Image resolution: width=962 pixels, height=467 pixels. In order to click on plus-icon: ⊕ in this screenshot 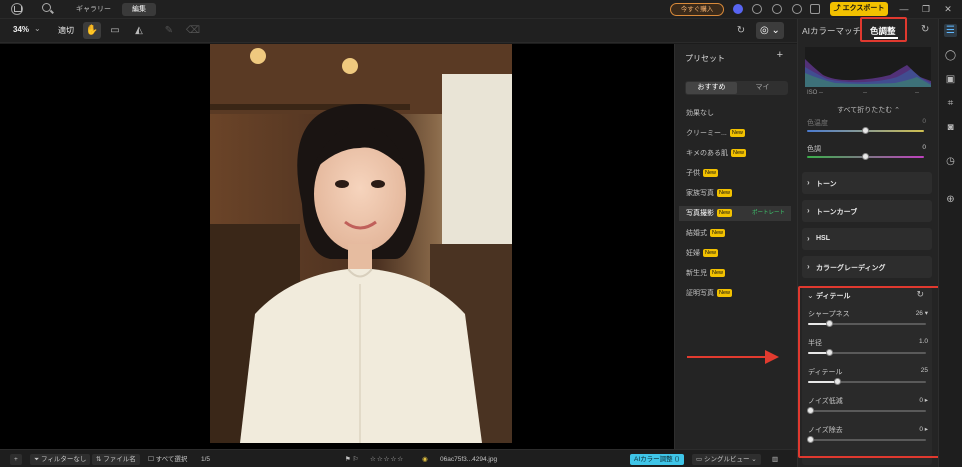, I will do `click(950, 199)`.